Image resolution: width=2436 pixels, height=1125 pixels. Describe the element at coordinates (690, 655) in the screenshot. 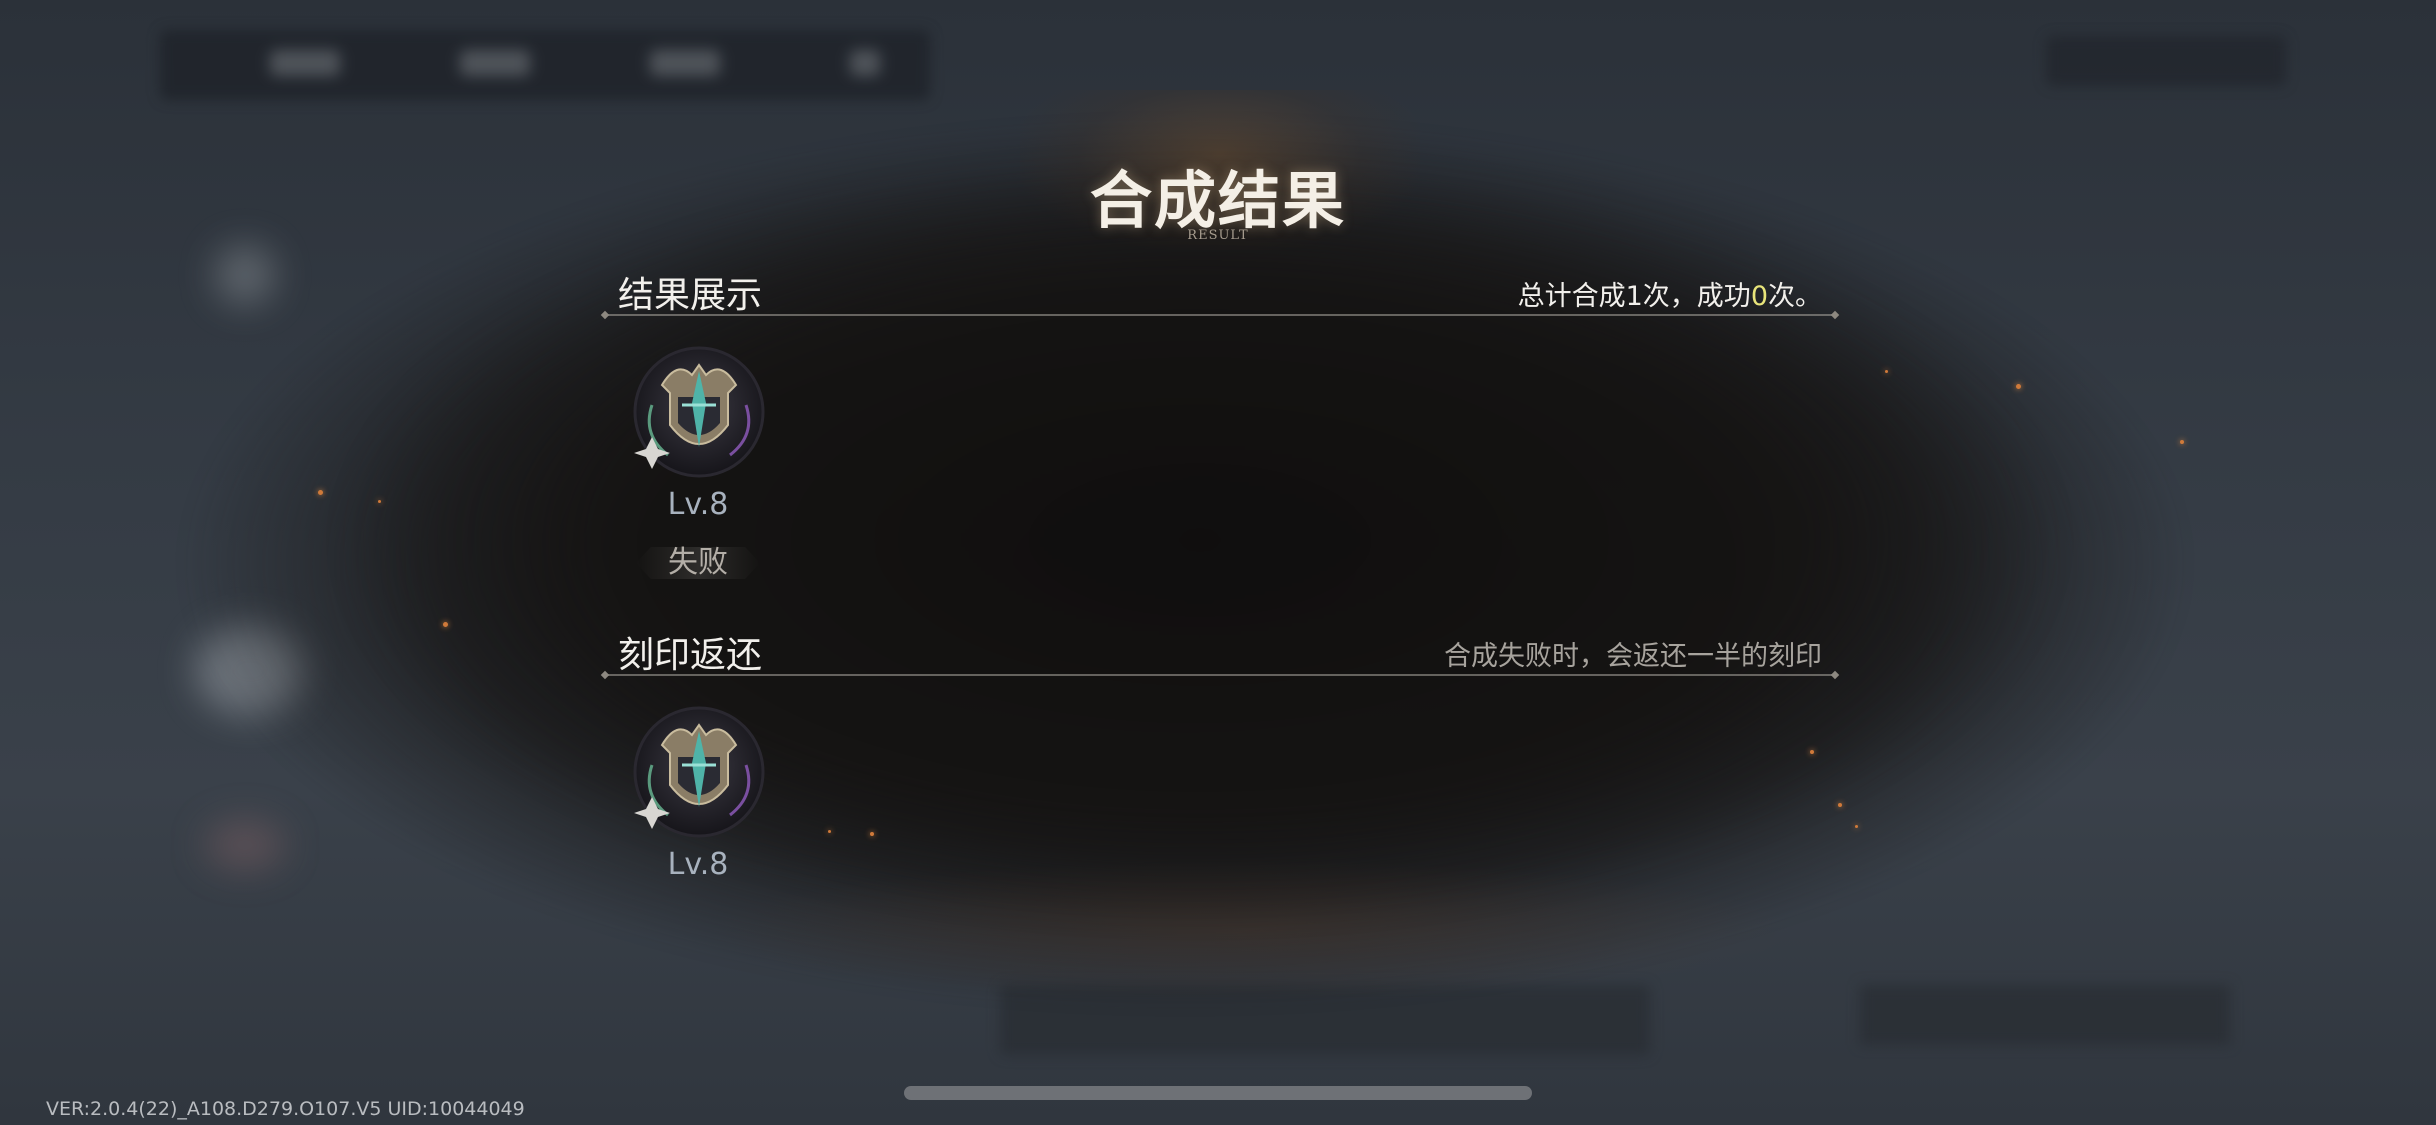

I see `return-section-title: 刻印返还` at that location.